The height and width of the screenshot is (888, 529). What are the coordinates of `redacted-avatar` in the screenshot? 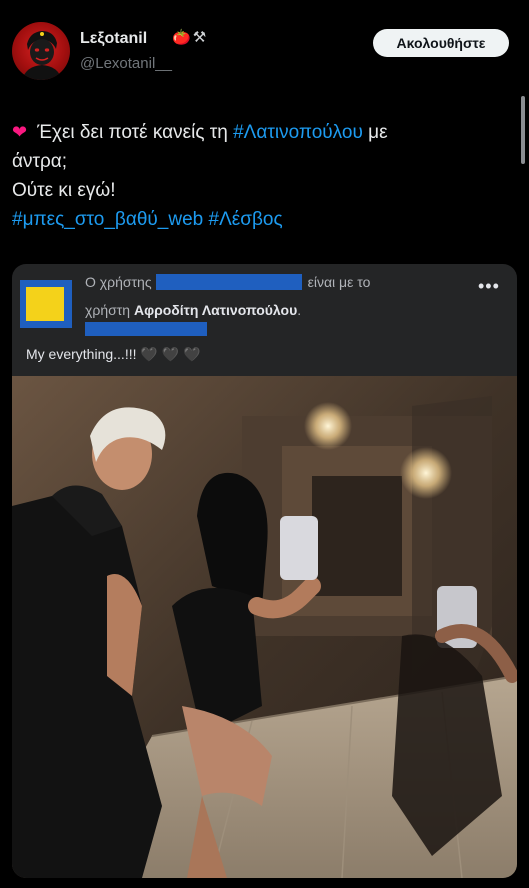 It's located at (46, 304).